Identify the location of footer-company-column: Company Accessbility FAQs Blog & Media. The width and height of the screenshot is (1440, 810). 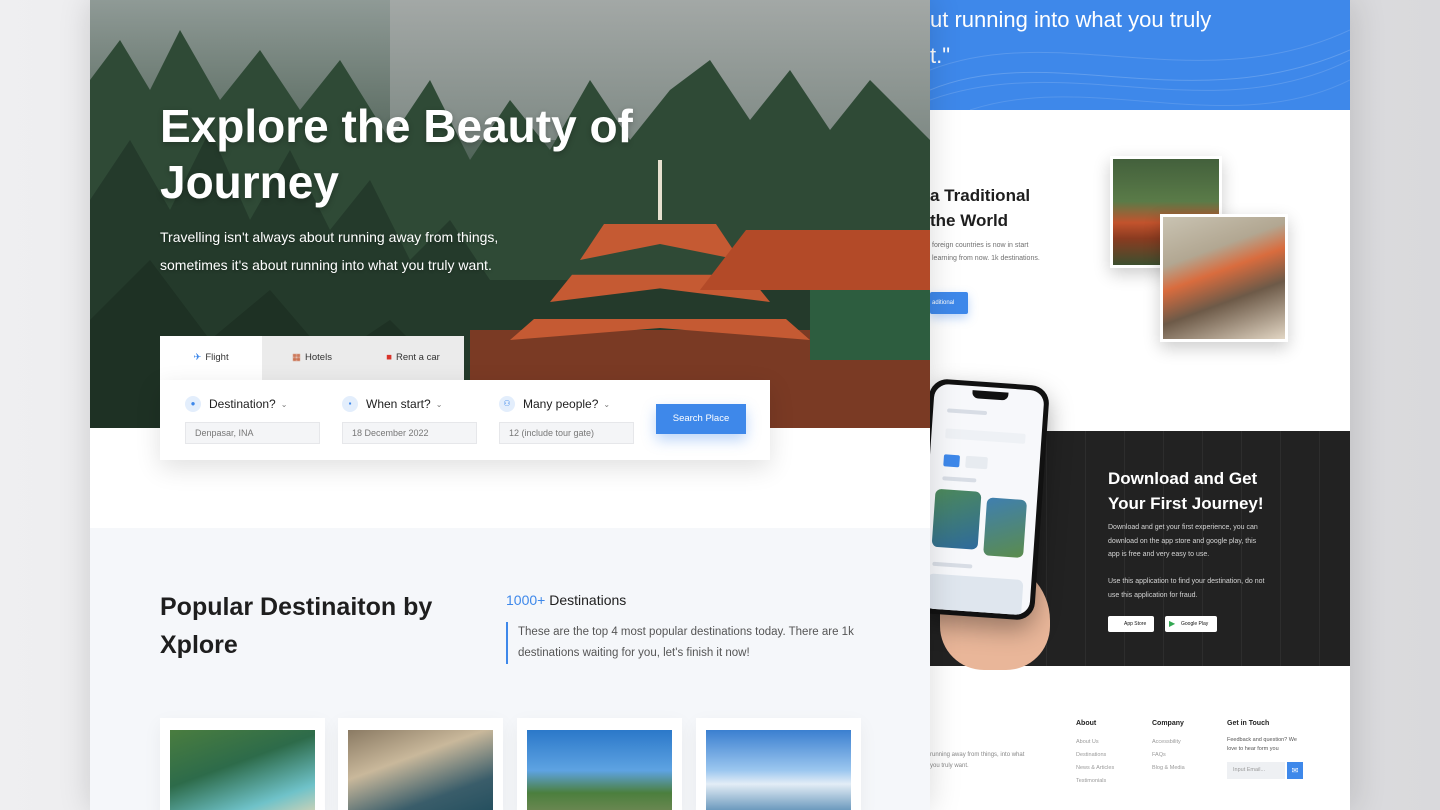
(1168, 747).